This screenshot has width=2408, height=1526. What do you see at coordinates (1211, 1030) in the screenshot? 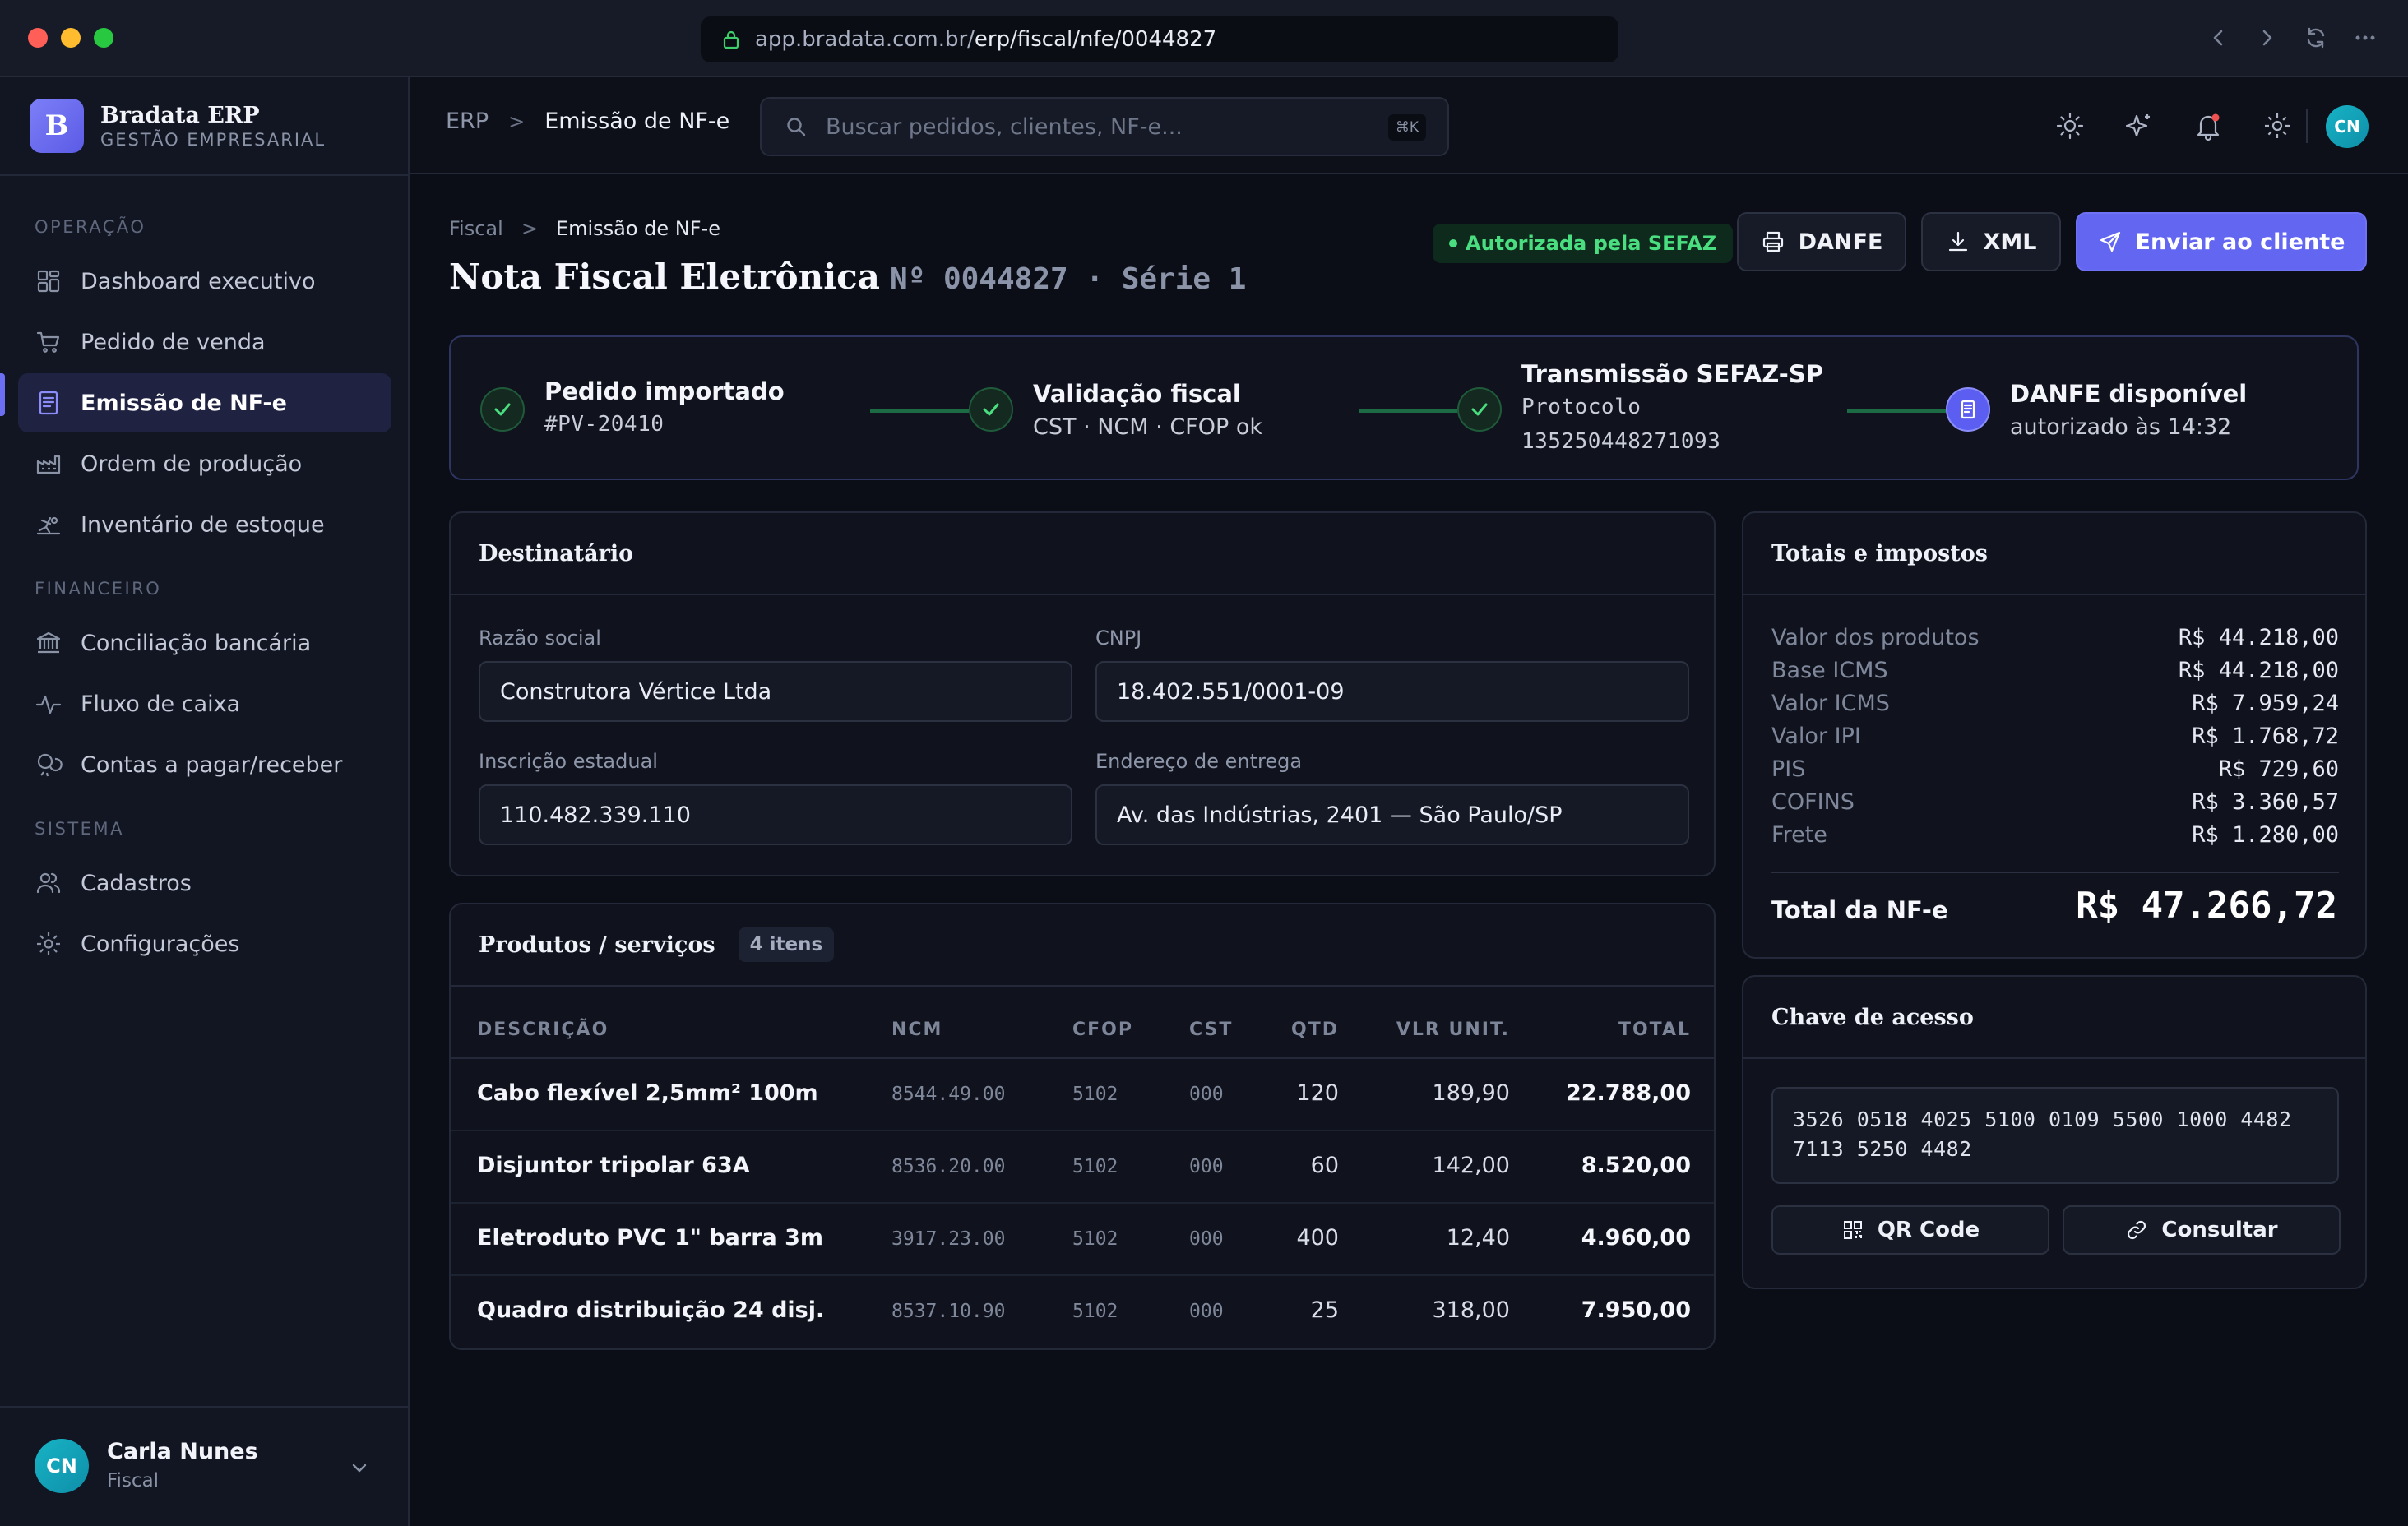
I see `column-header: CST` at bounding box center [1211, 1030].